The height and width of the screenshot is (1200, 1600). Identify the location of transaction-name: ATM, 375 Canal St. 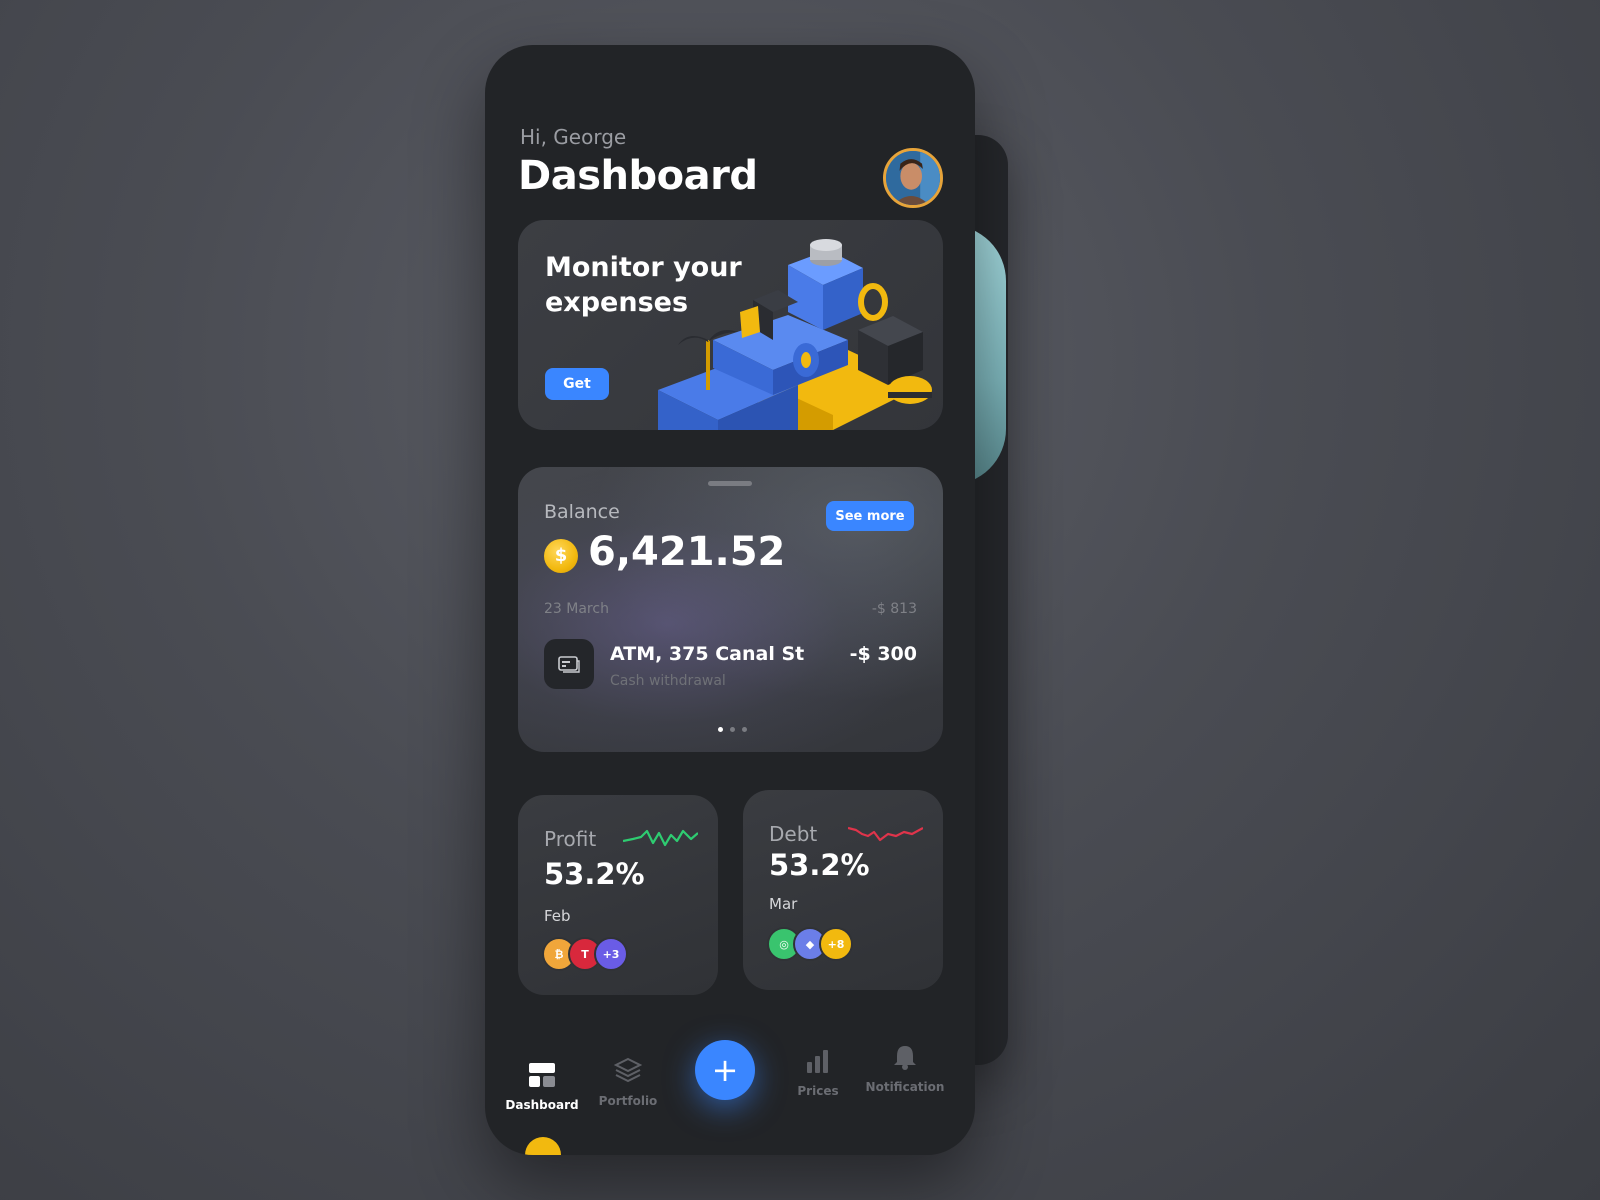
(707, 654).